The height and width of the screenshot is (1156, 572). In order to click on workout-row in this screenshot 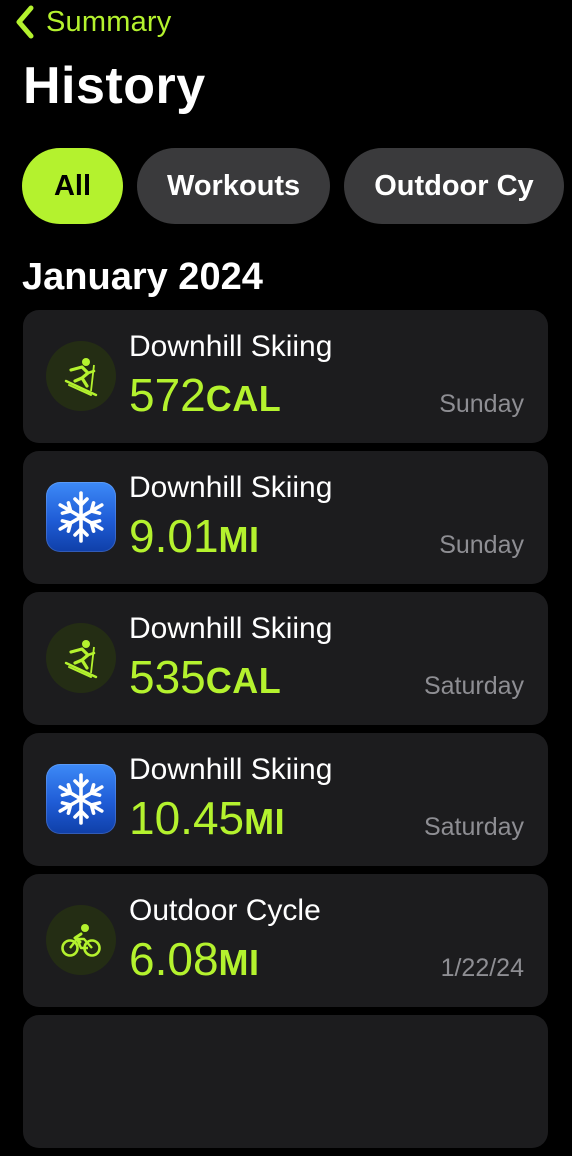, I will do `click(285, 1081)`.